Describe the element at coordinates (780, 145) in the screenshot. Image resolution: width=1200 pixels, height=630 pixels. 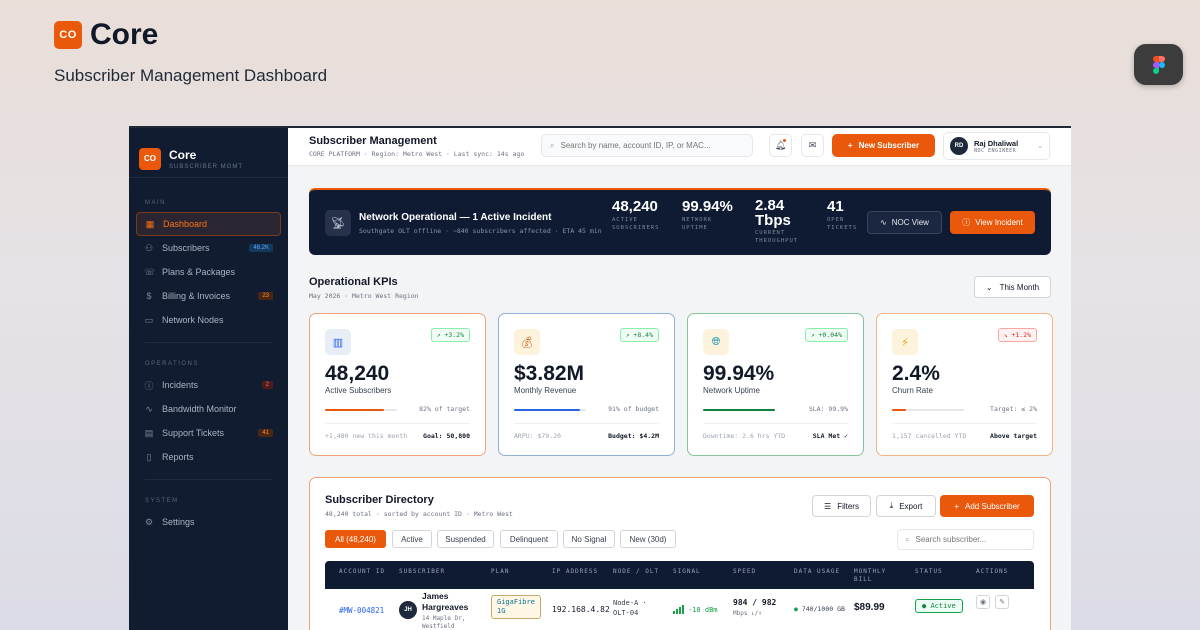
I see `notifications-button: 🔔︎` at that location.